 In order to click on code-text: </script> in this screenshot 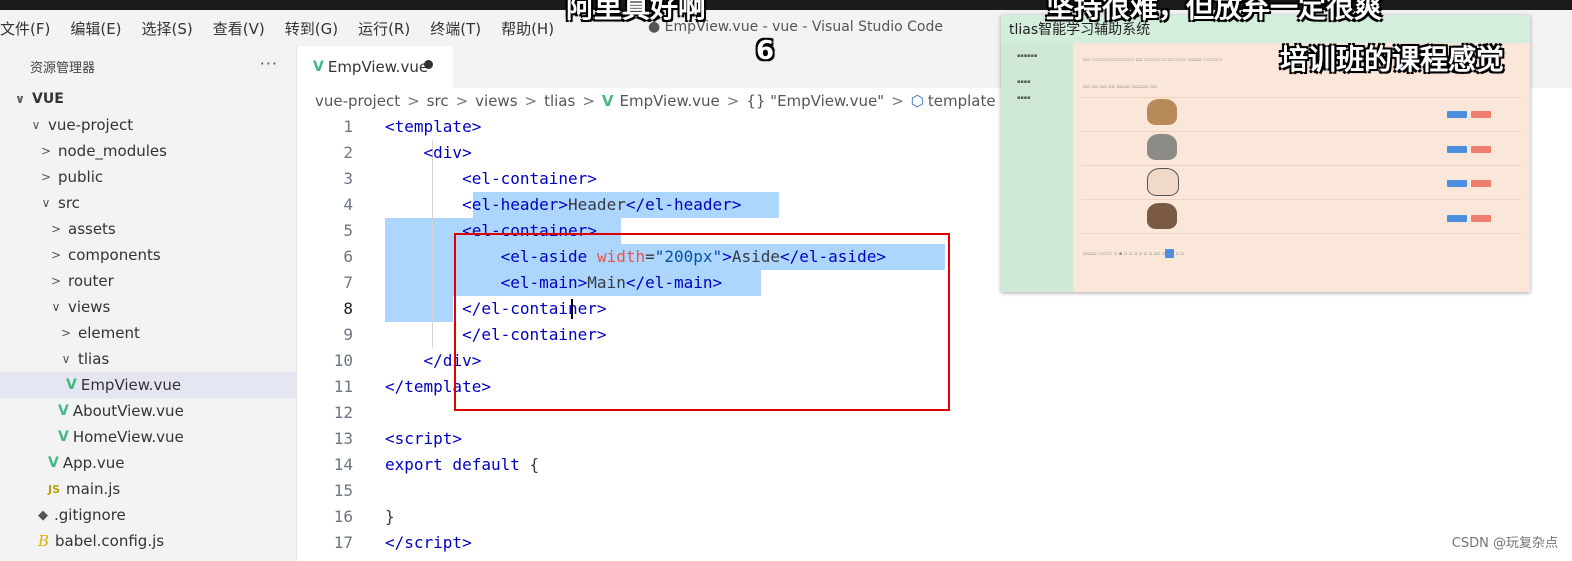, I will do `click(428, 542)`.